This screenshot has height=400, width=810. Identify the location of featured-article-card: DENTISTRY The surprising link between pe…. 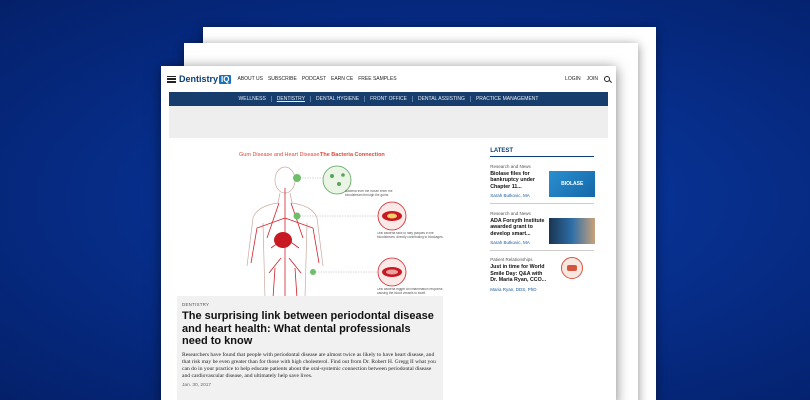
(310, 348).